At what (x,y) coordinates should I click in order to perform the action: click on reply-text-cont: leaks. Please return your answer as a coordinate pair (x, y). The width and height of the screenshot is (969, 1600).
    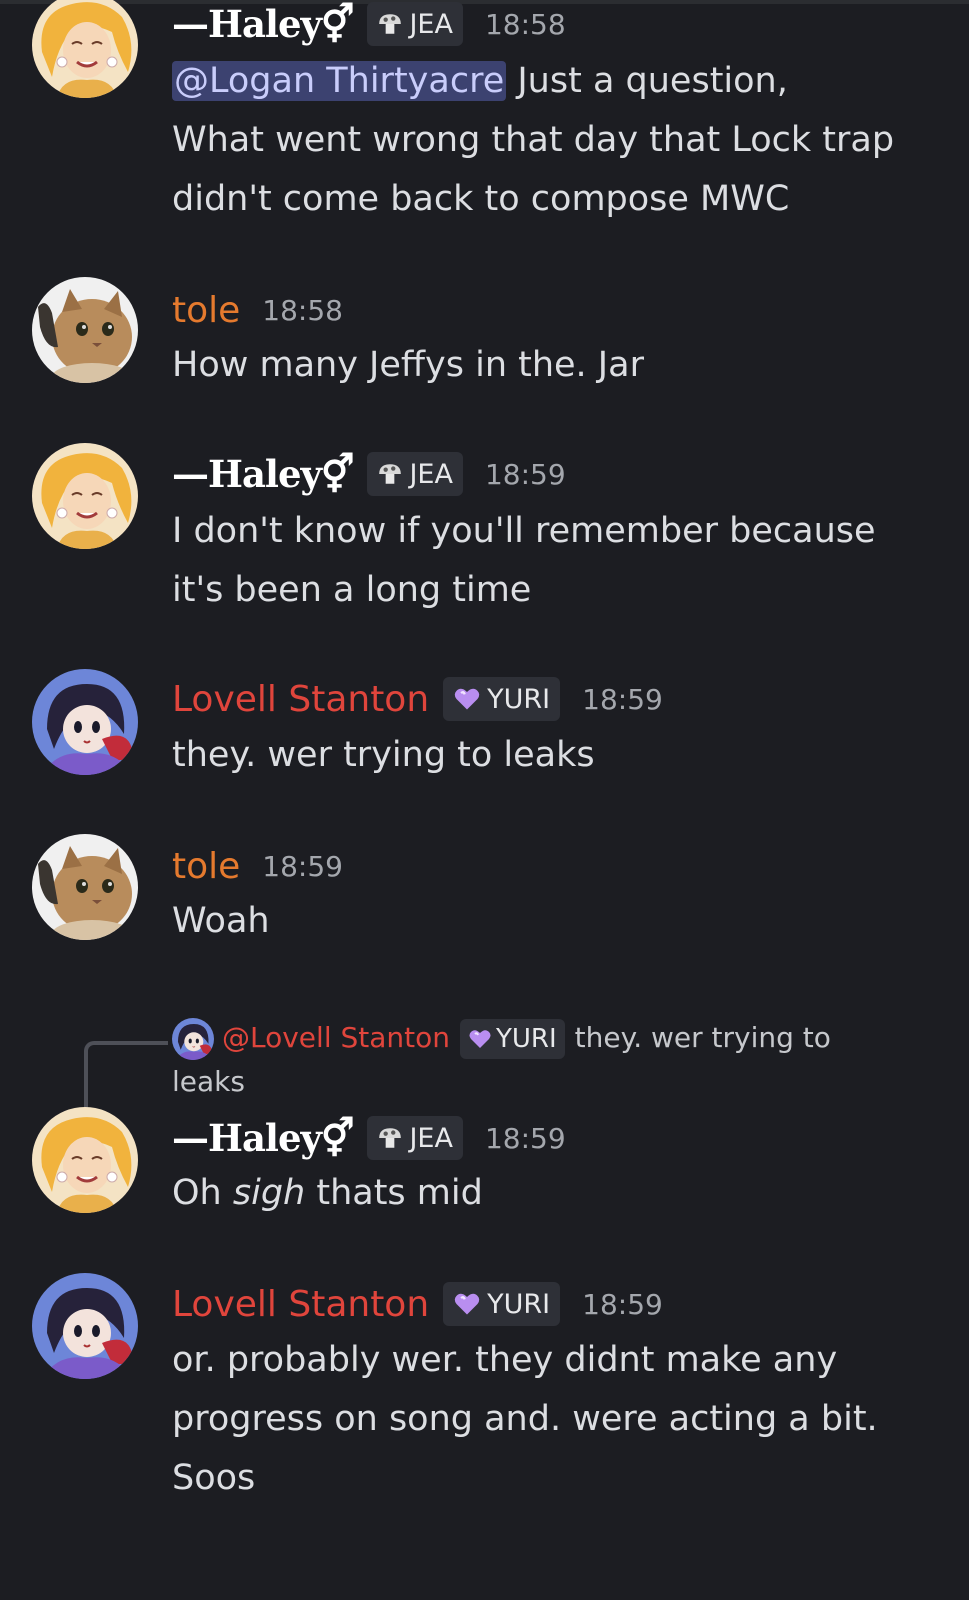
    Looking at the image, I should click on (208, 1081).